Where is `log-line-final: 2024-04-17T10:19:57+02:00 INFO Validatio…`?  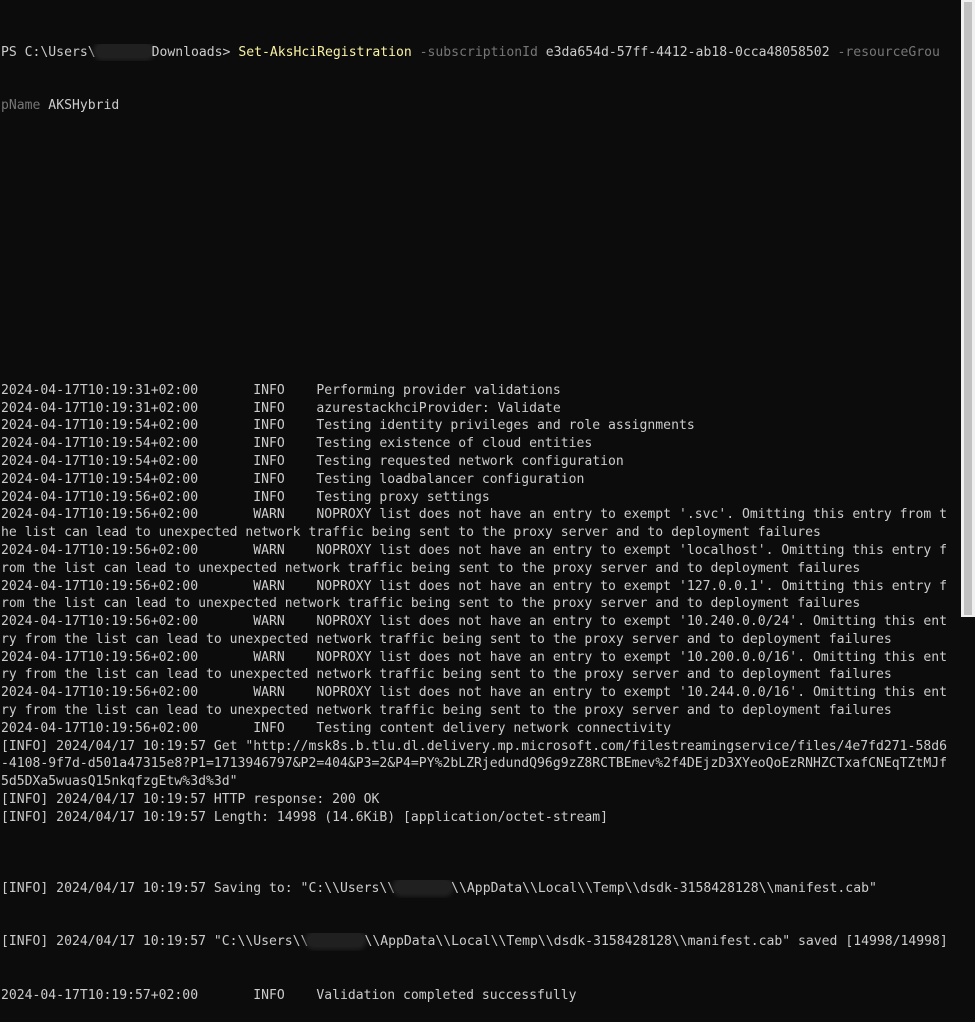 log-line-final: 2024-04-17T10:19:57+02:00 INFO Validatio… is located at coordinates (289, 995).